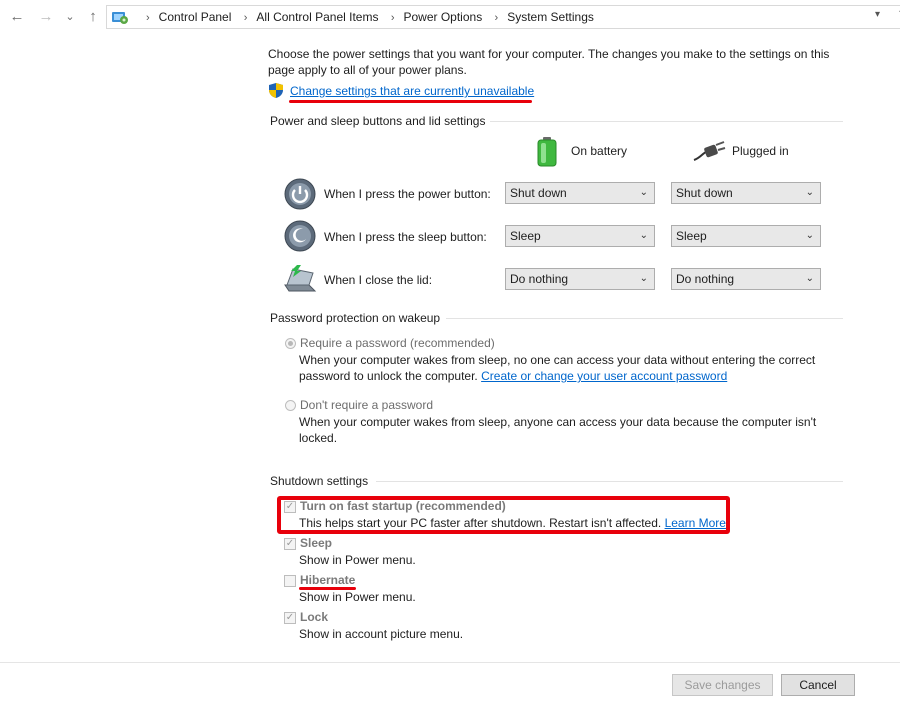  Describe the element at coordinates (328, 580) in the screenshot. I see `hibernate-option-label: Hibernate` at that location.